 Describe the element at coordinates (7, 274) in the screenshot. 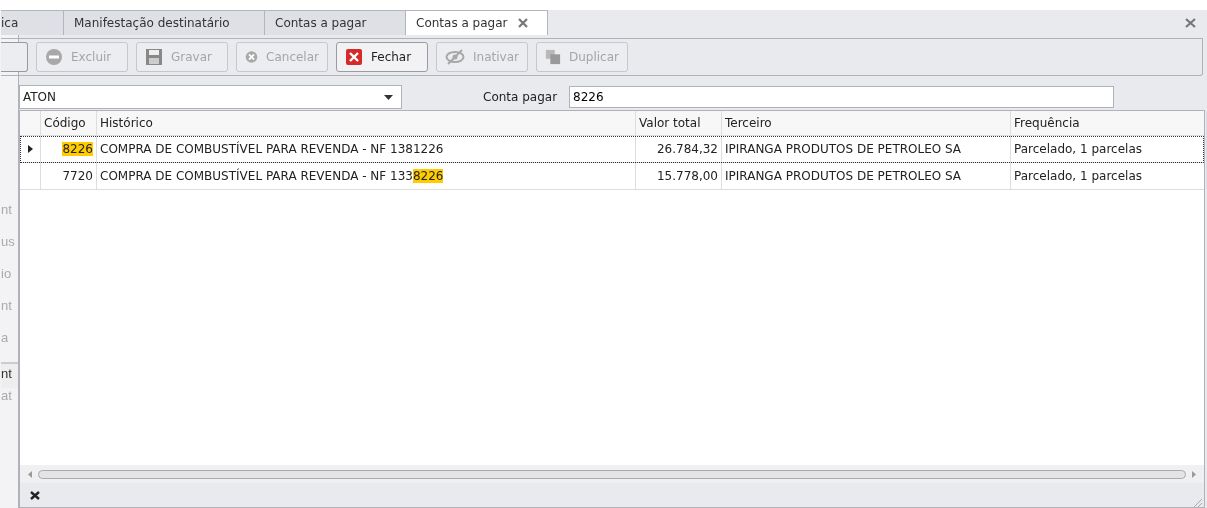

I see `partial-label: io` at that location.